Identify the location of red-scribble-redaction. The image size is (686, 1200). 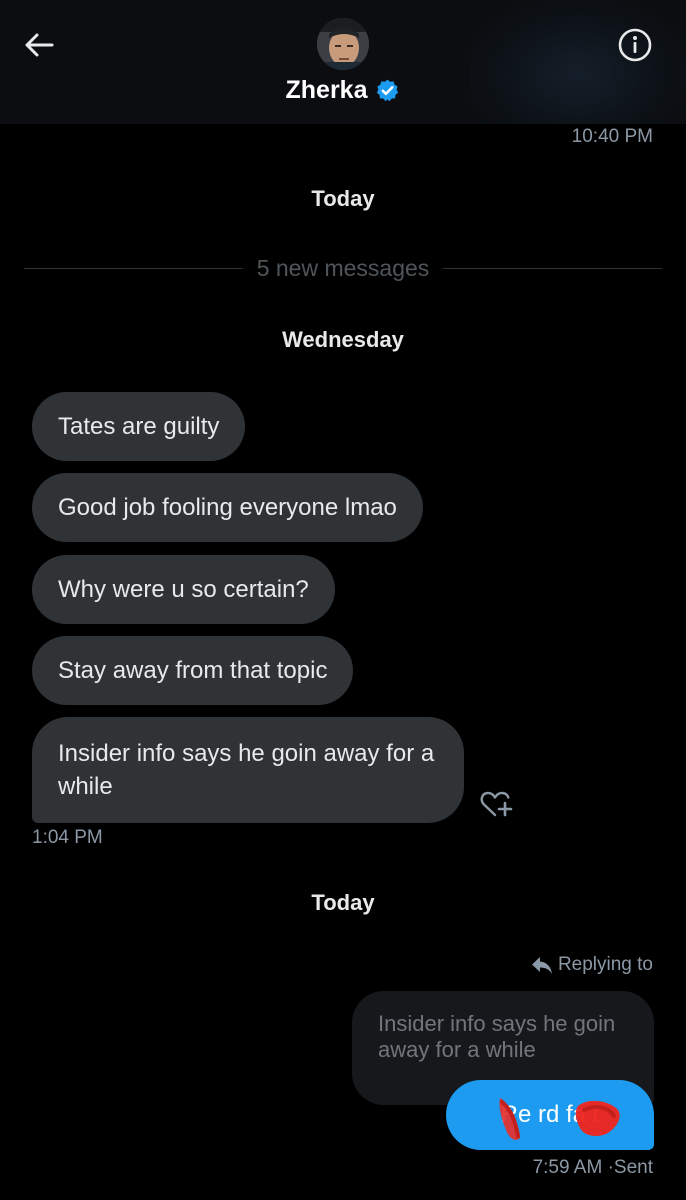
(559, 1119).